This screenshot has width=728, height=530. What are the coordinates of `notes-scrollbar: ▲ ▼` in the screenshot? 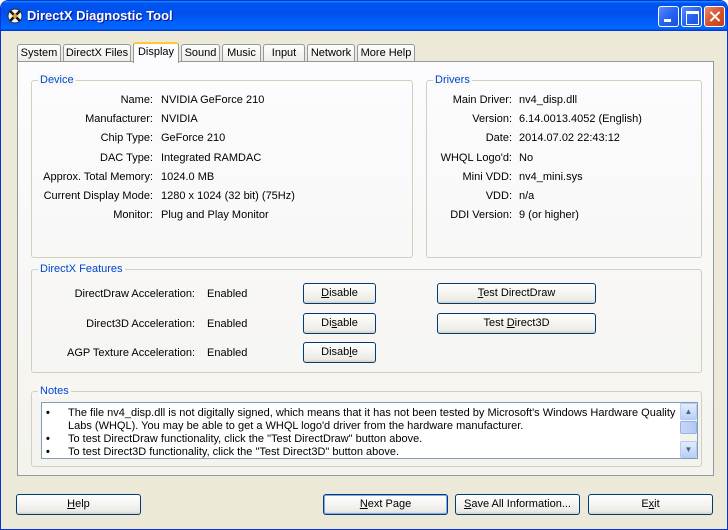 It's located at (688, 430).